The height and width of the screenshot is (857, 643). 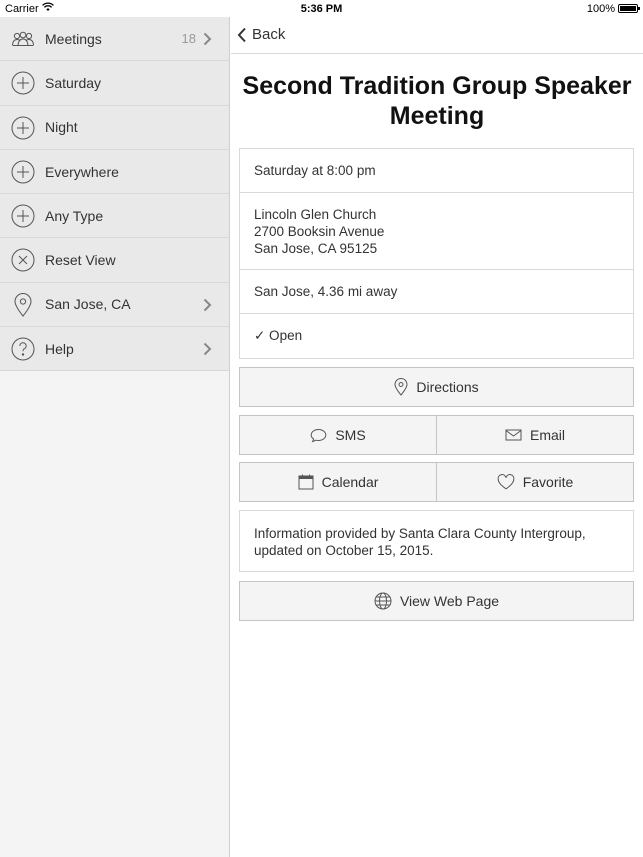 I want to click on sms-label: SMS, so click(x=350, y=435).